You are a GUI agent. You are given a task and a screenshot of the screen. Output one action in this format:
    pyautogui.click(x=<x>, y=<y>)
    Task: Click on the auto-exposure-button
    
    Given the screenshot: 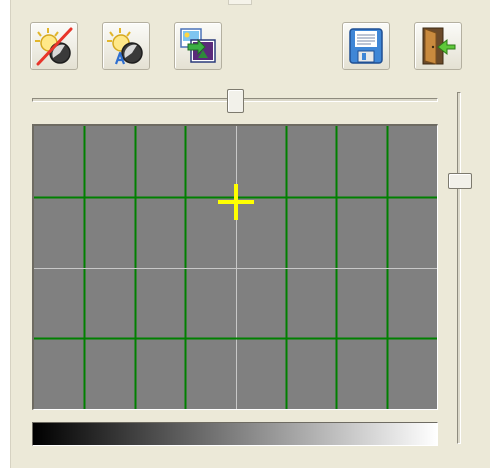 What is the action you would take?
    pyautogui.click(x=126, y=46)
    